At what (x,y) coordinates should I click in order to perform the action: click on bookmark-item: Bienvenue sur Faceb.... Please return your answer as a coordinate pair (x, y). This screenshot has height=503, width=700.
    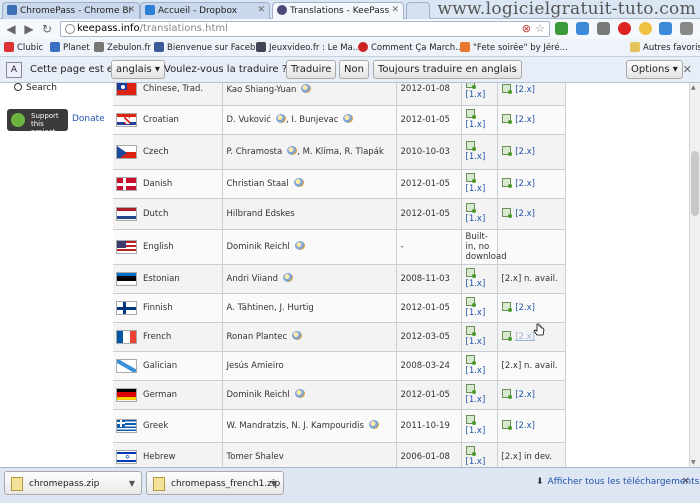
    Looking at the image, I should click on (209, 47).